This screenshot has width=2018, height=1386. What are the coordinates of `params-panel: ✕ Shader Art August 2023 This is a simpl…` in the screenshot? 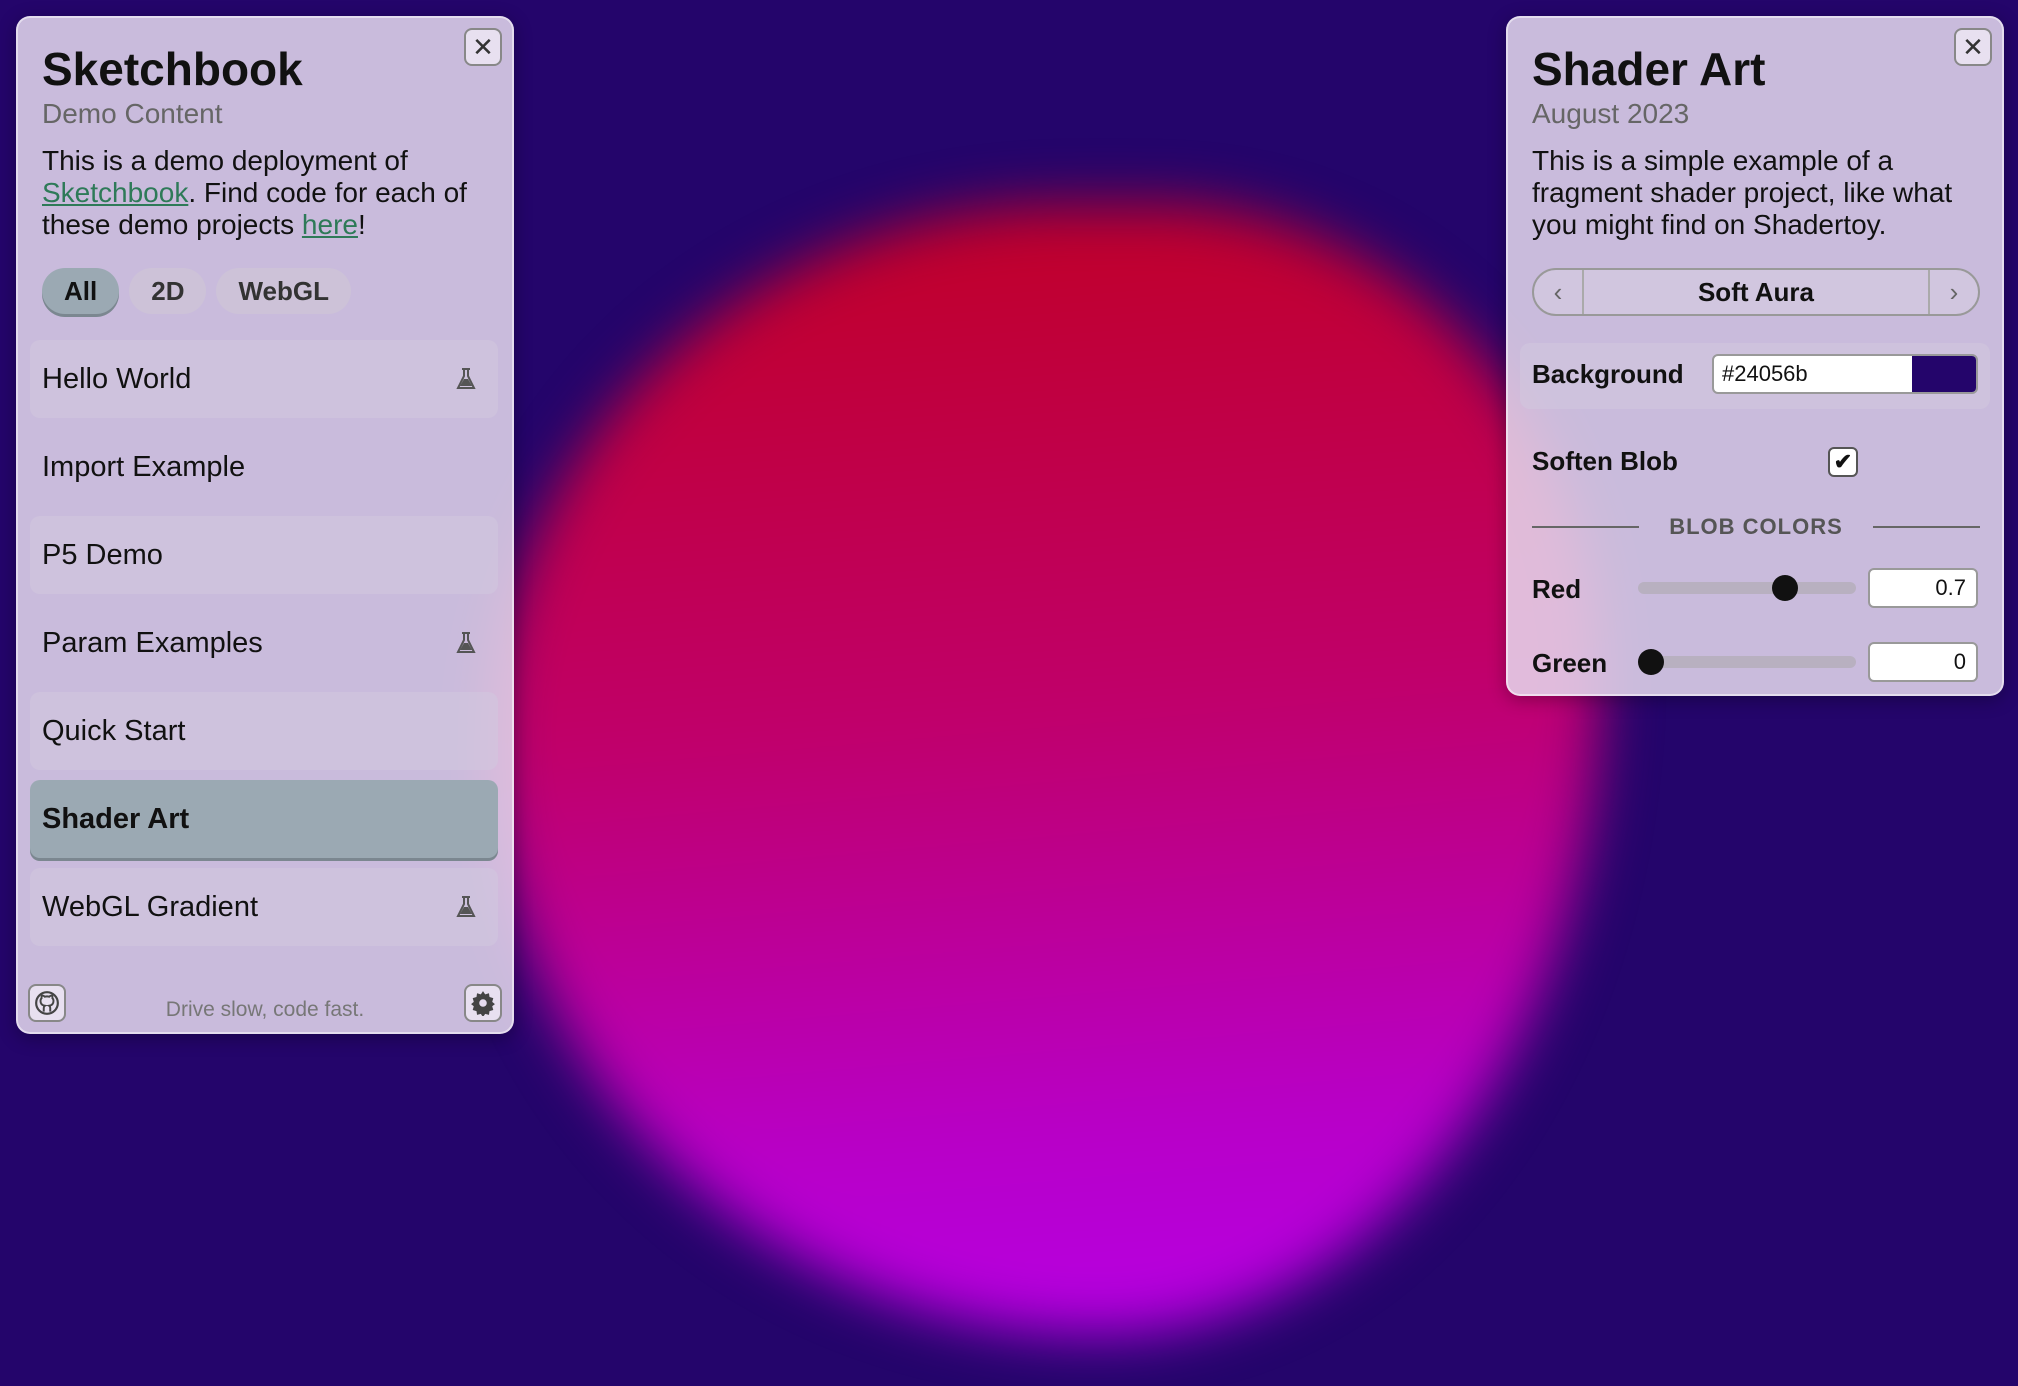 It's located at (1755, 356).